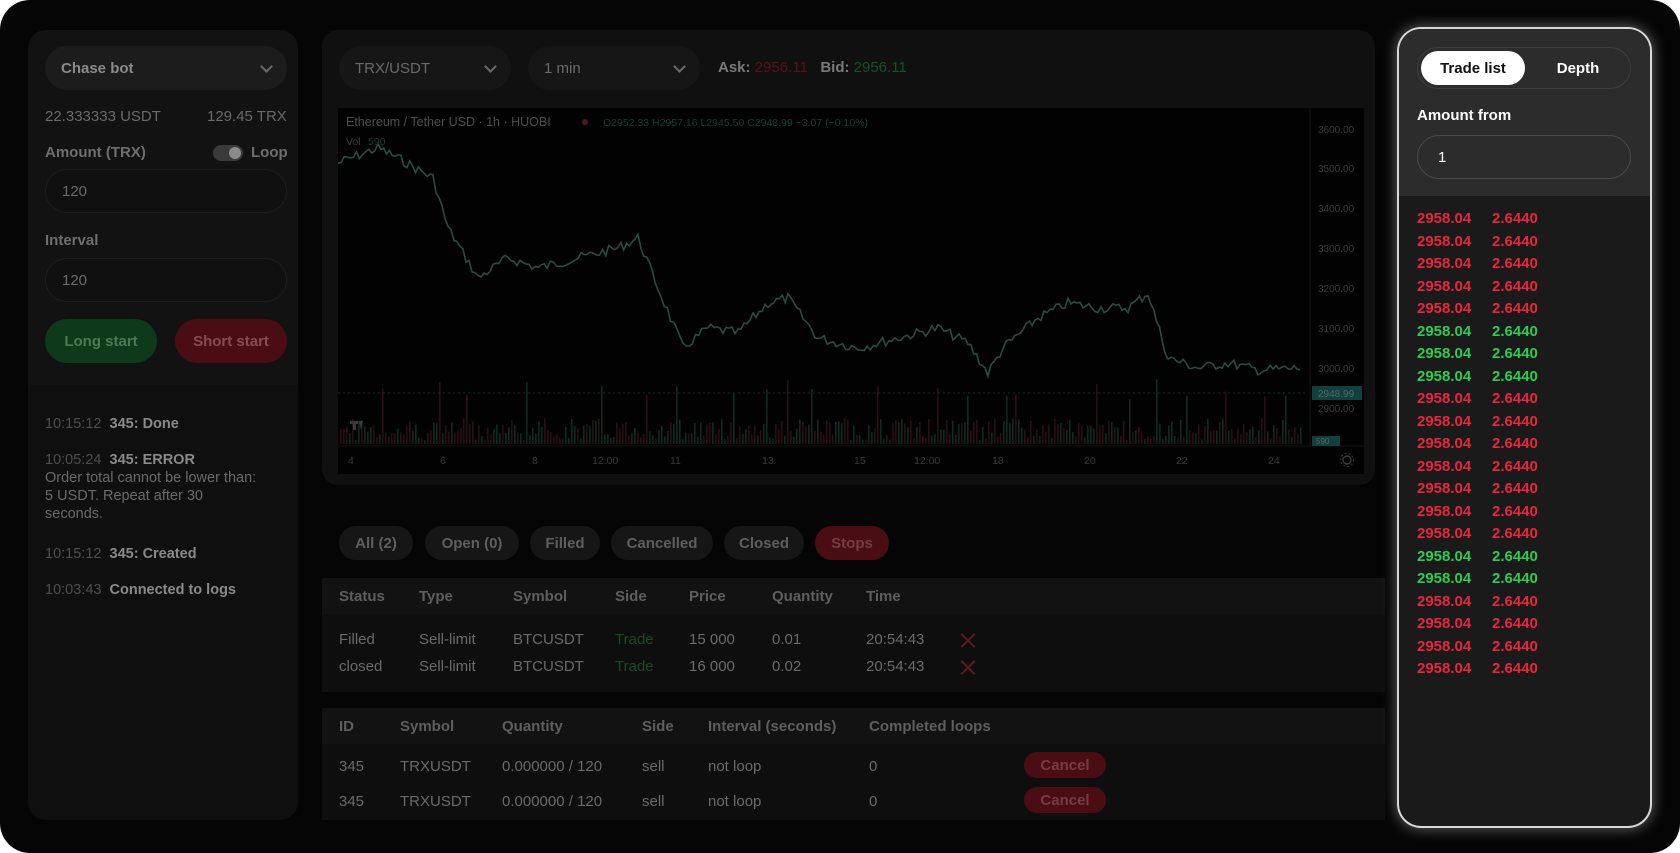 This screenshot has height=853, width=1680. What do you see at coordinates (356, 425) in the screenshot?
I see `tradingview-logo-icon` at bounding box center [356, 425].